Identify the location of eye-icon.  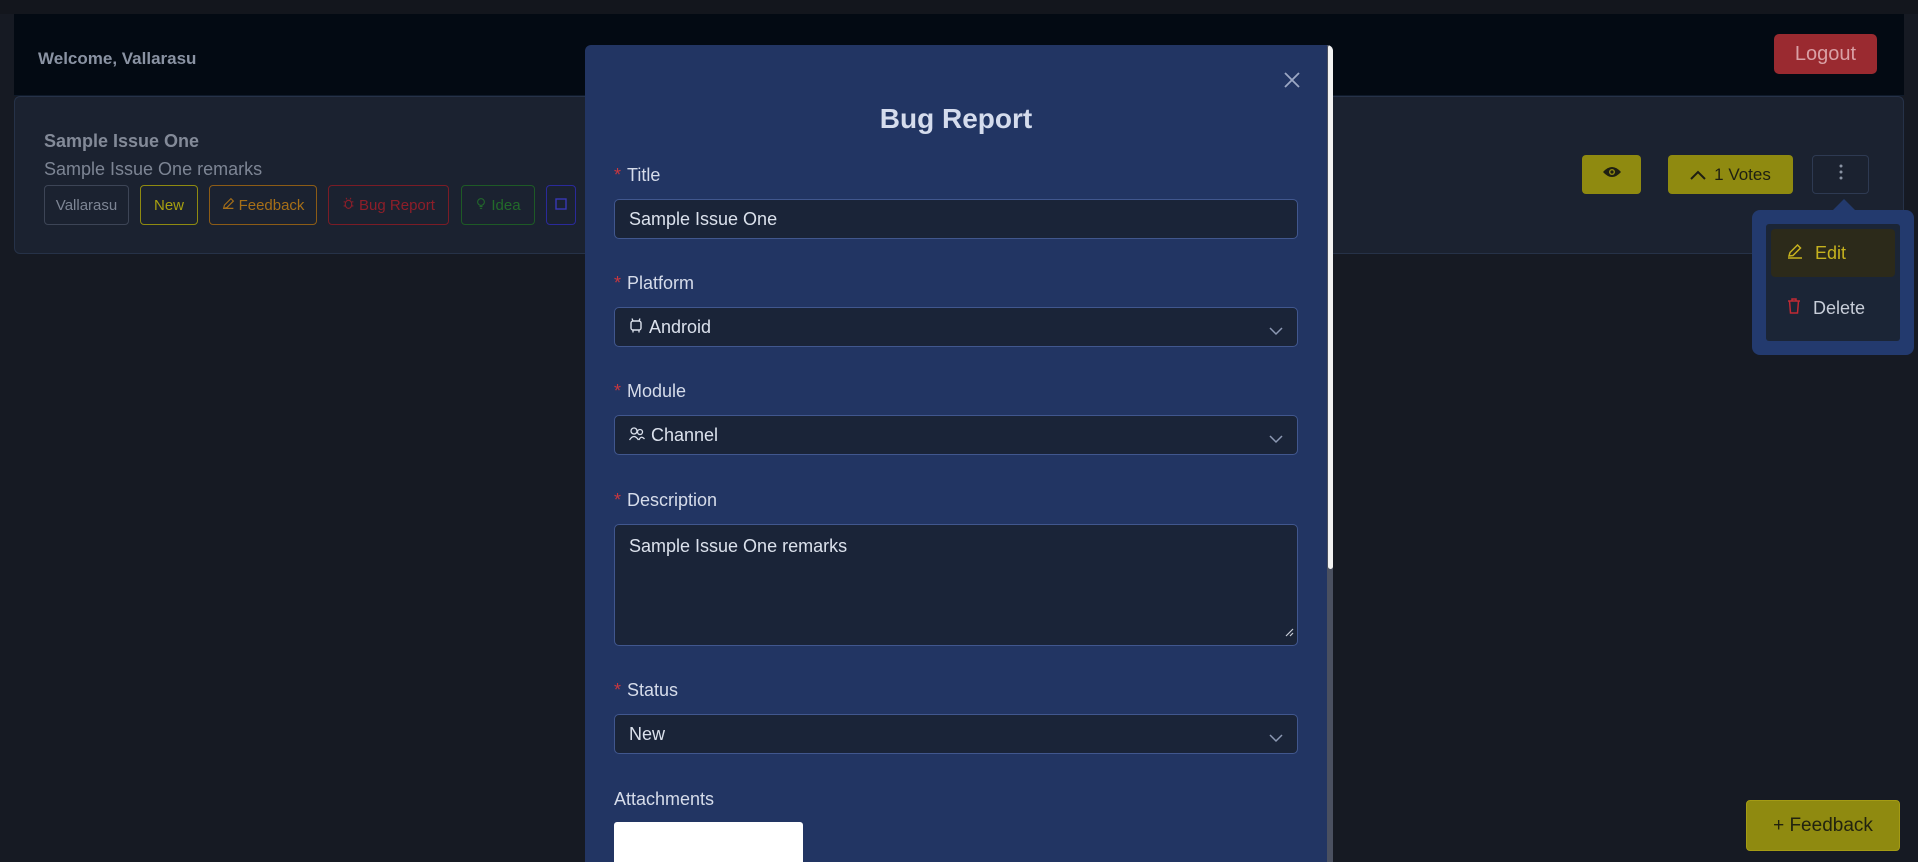
(1612, 174).